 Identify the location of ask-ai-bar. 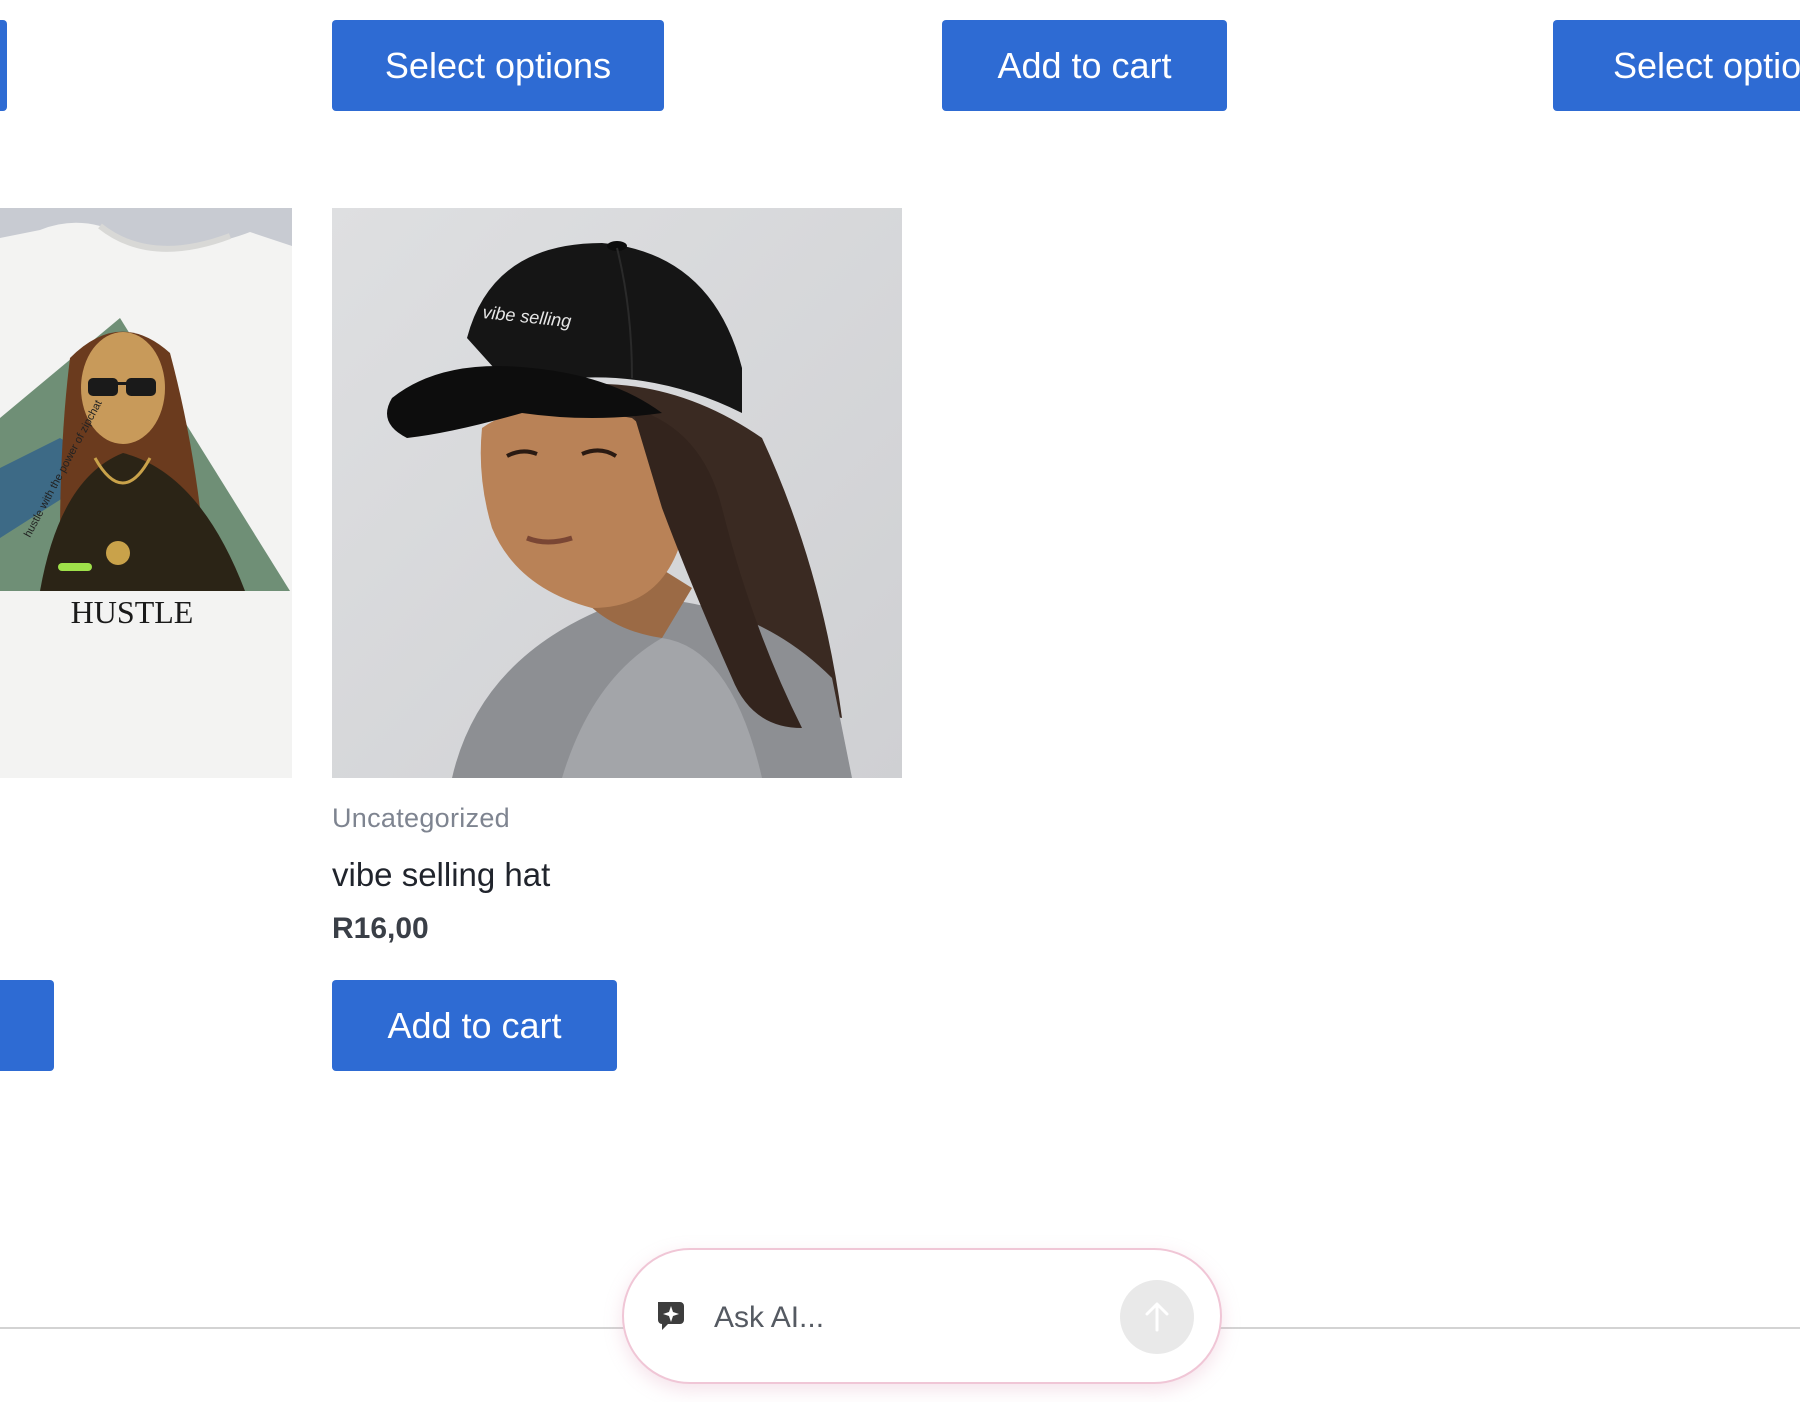
(922, 1316).